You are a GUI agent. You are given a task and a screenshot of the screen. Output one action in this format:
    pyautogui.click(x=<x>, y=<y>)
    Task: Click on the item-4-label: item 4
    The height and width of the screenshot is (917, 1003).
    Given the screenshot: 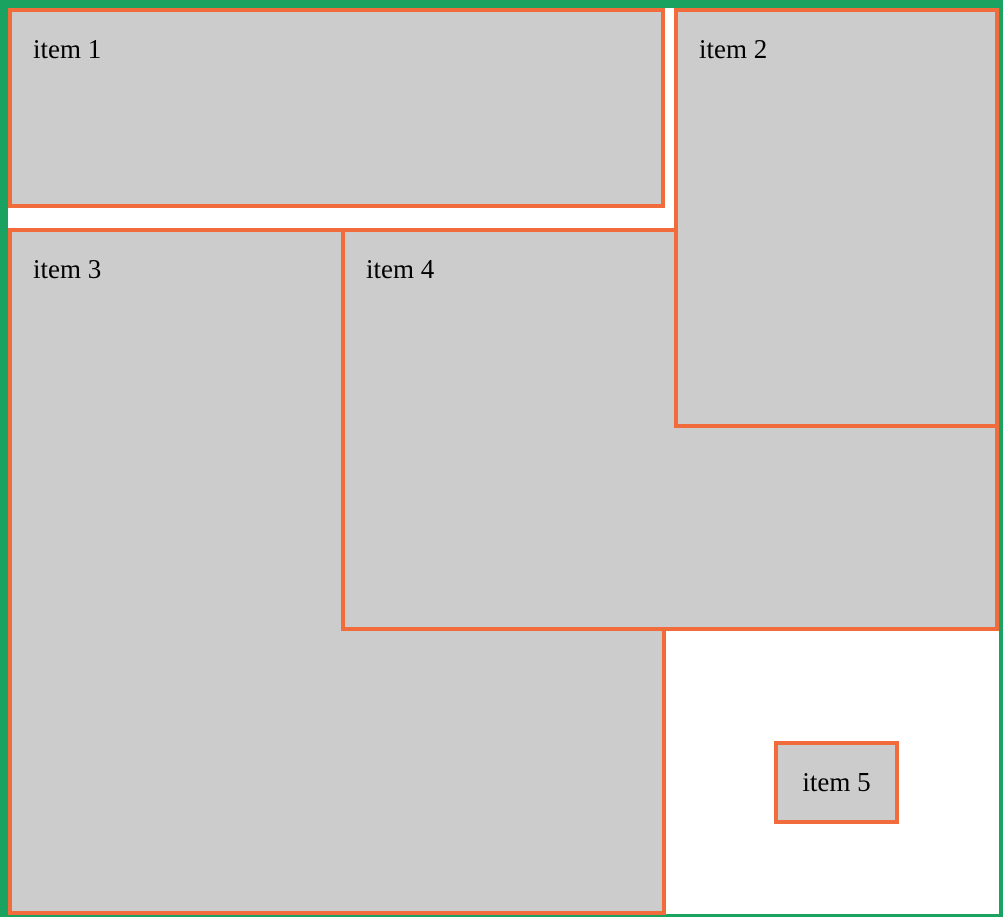 What is the action you would take?
    pyautogui.click(x=400, y=269)
    